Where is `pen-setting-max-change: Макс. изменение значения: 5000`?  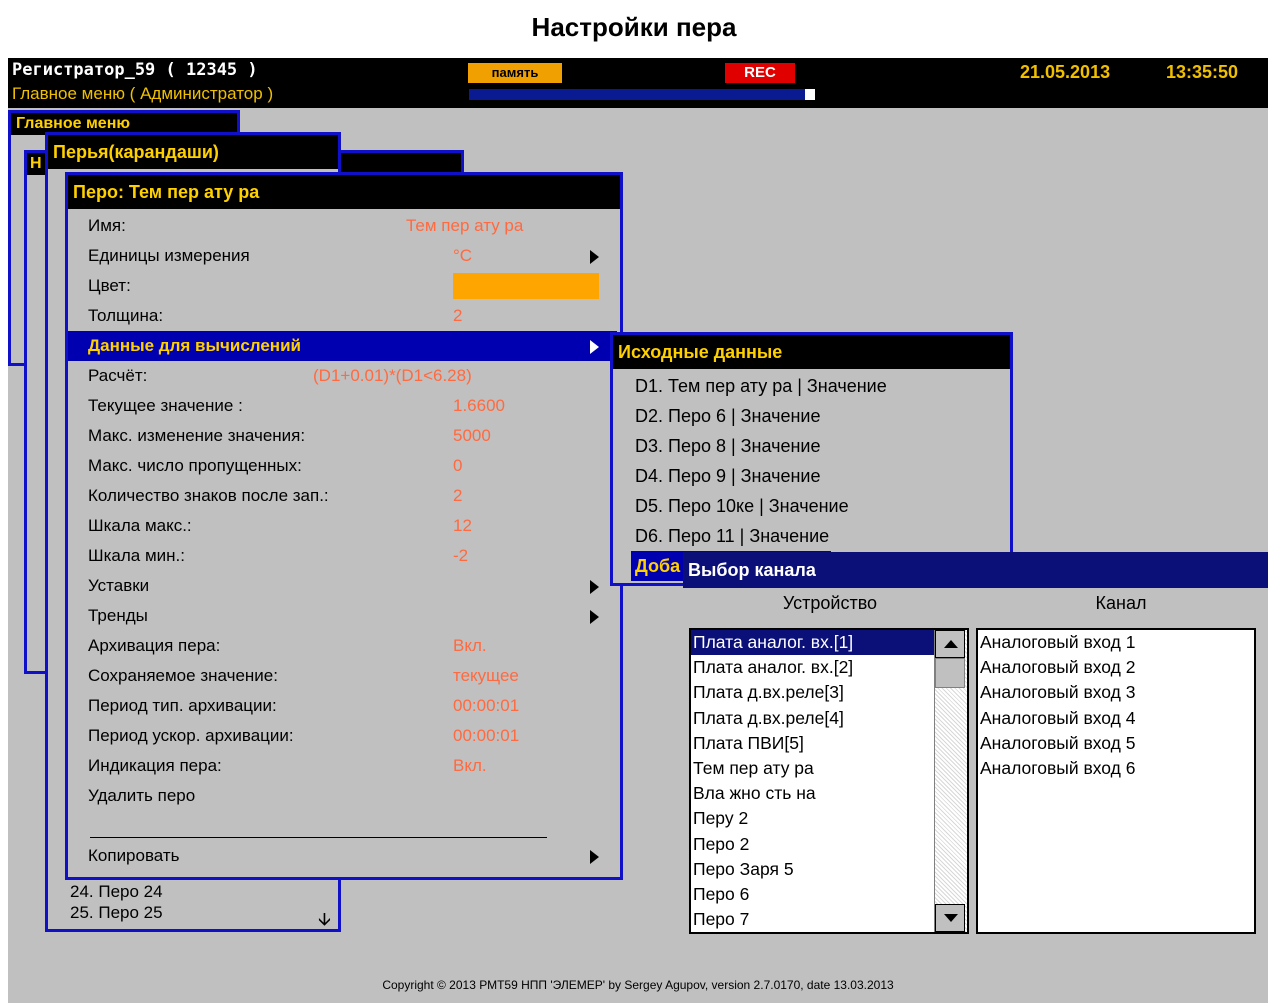 pen-setting-max-change: Макс. изменение значения: 5000 is located at coordinates (338, 436).